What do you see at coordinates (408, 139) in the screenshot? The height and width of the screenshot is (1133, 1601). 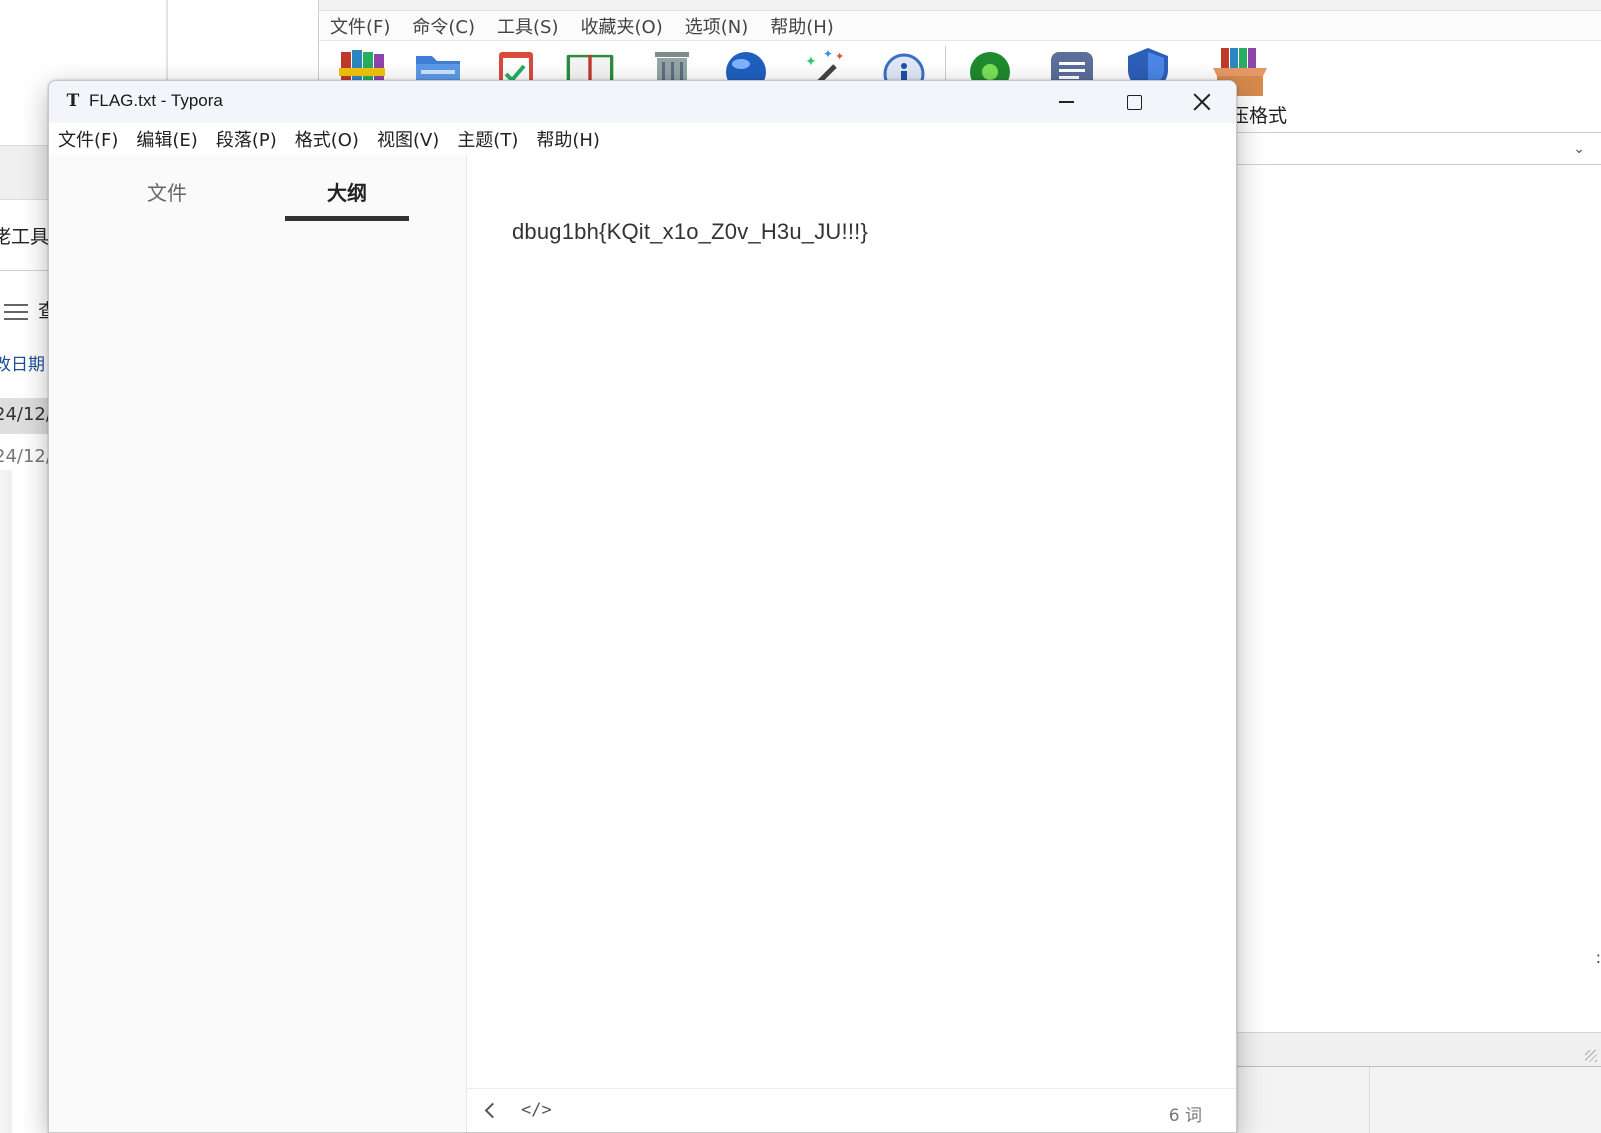 I see `menu-view: 视图(V)` at bounding box center [408, 139].